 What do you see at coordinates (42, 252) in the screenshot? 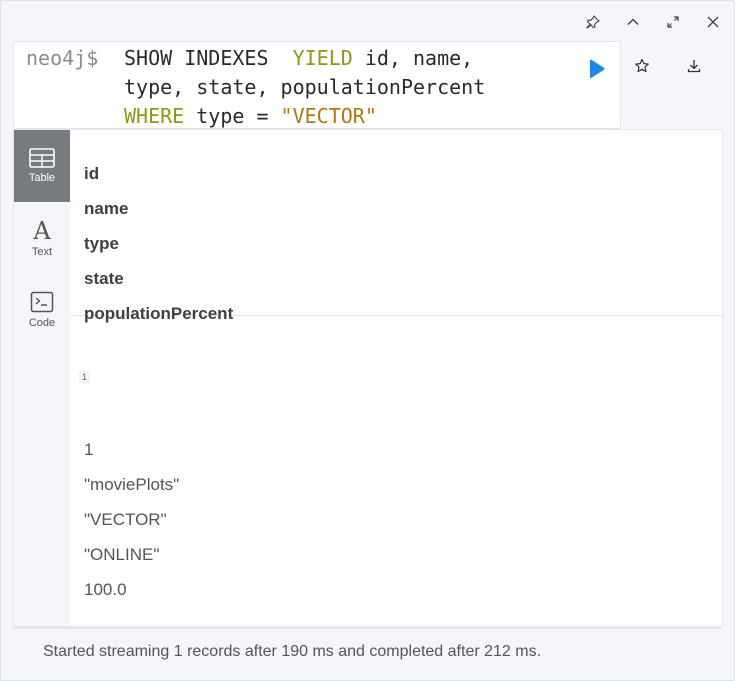
I see `tab-text-label: Text` at bounding box center [42, 252].